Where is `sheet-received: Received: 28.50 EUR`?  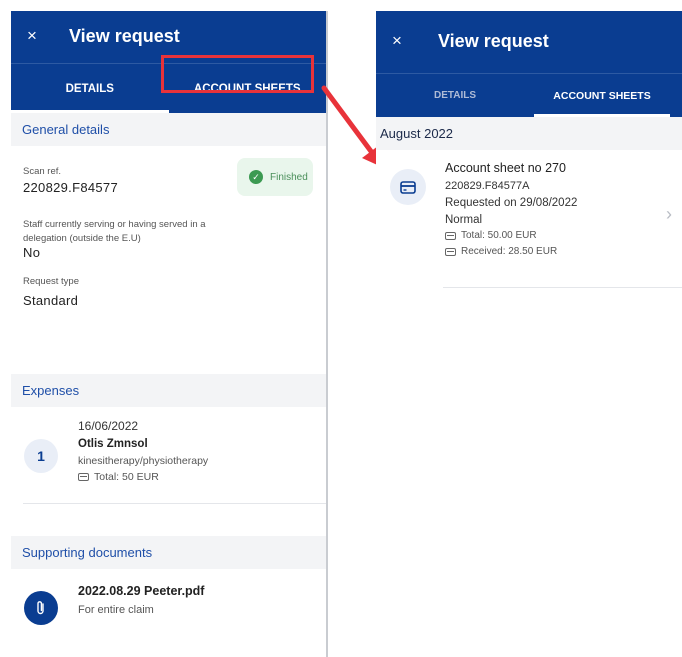
sheet-received: Received: 28.50 EUR is located at coordinates (509, 251).